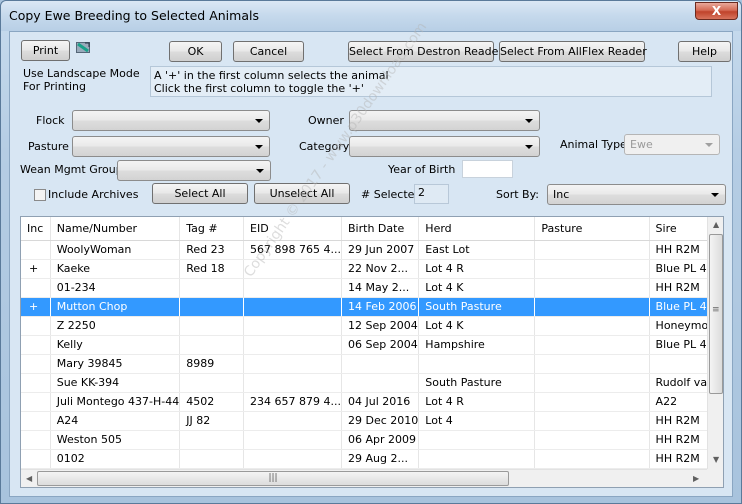  What do you see at coordinates (487, 169) in the screenshot?
I see `year-of-birth-input` at bounding box center [487, 169].